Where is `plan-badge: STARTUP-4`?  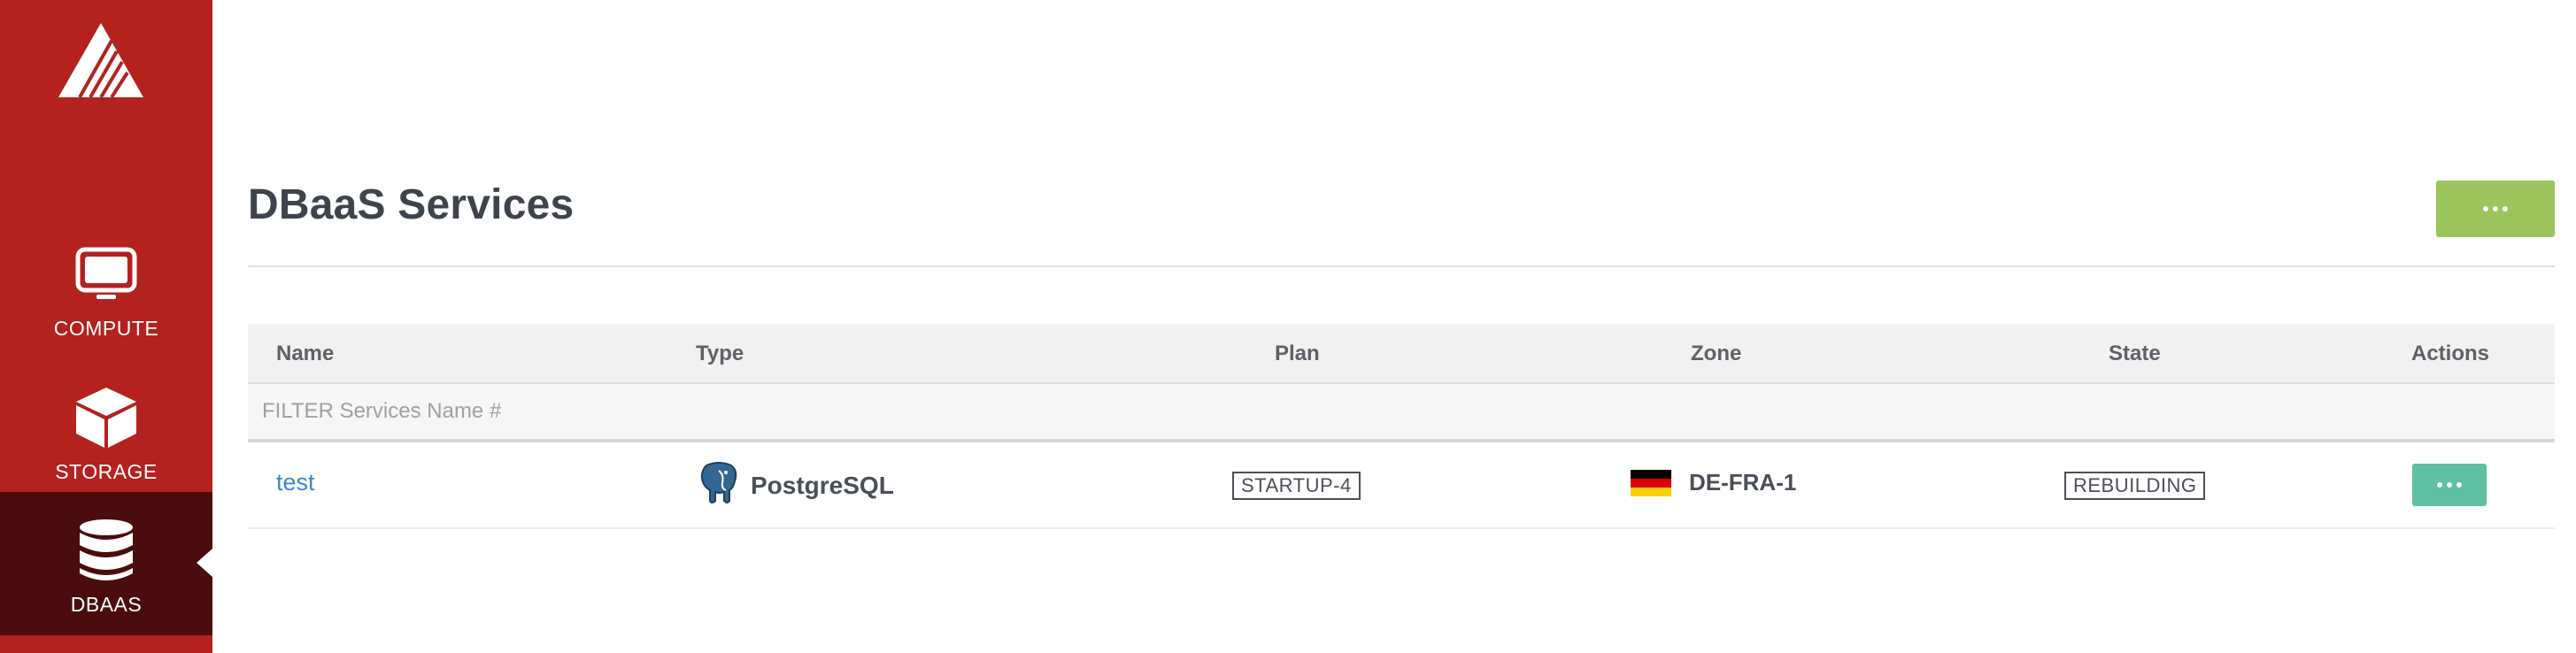
plan-badge: STARTUP-4 is located at coordinates (1296, 486).